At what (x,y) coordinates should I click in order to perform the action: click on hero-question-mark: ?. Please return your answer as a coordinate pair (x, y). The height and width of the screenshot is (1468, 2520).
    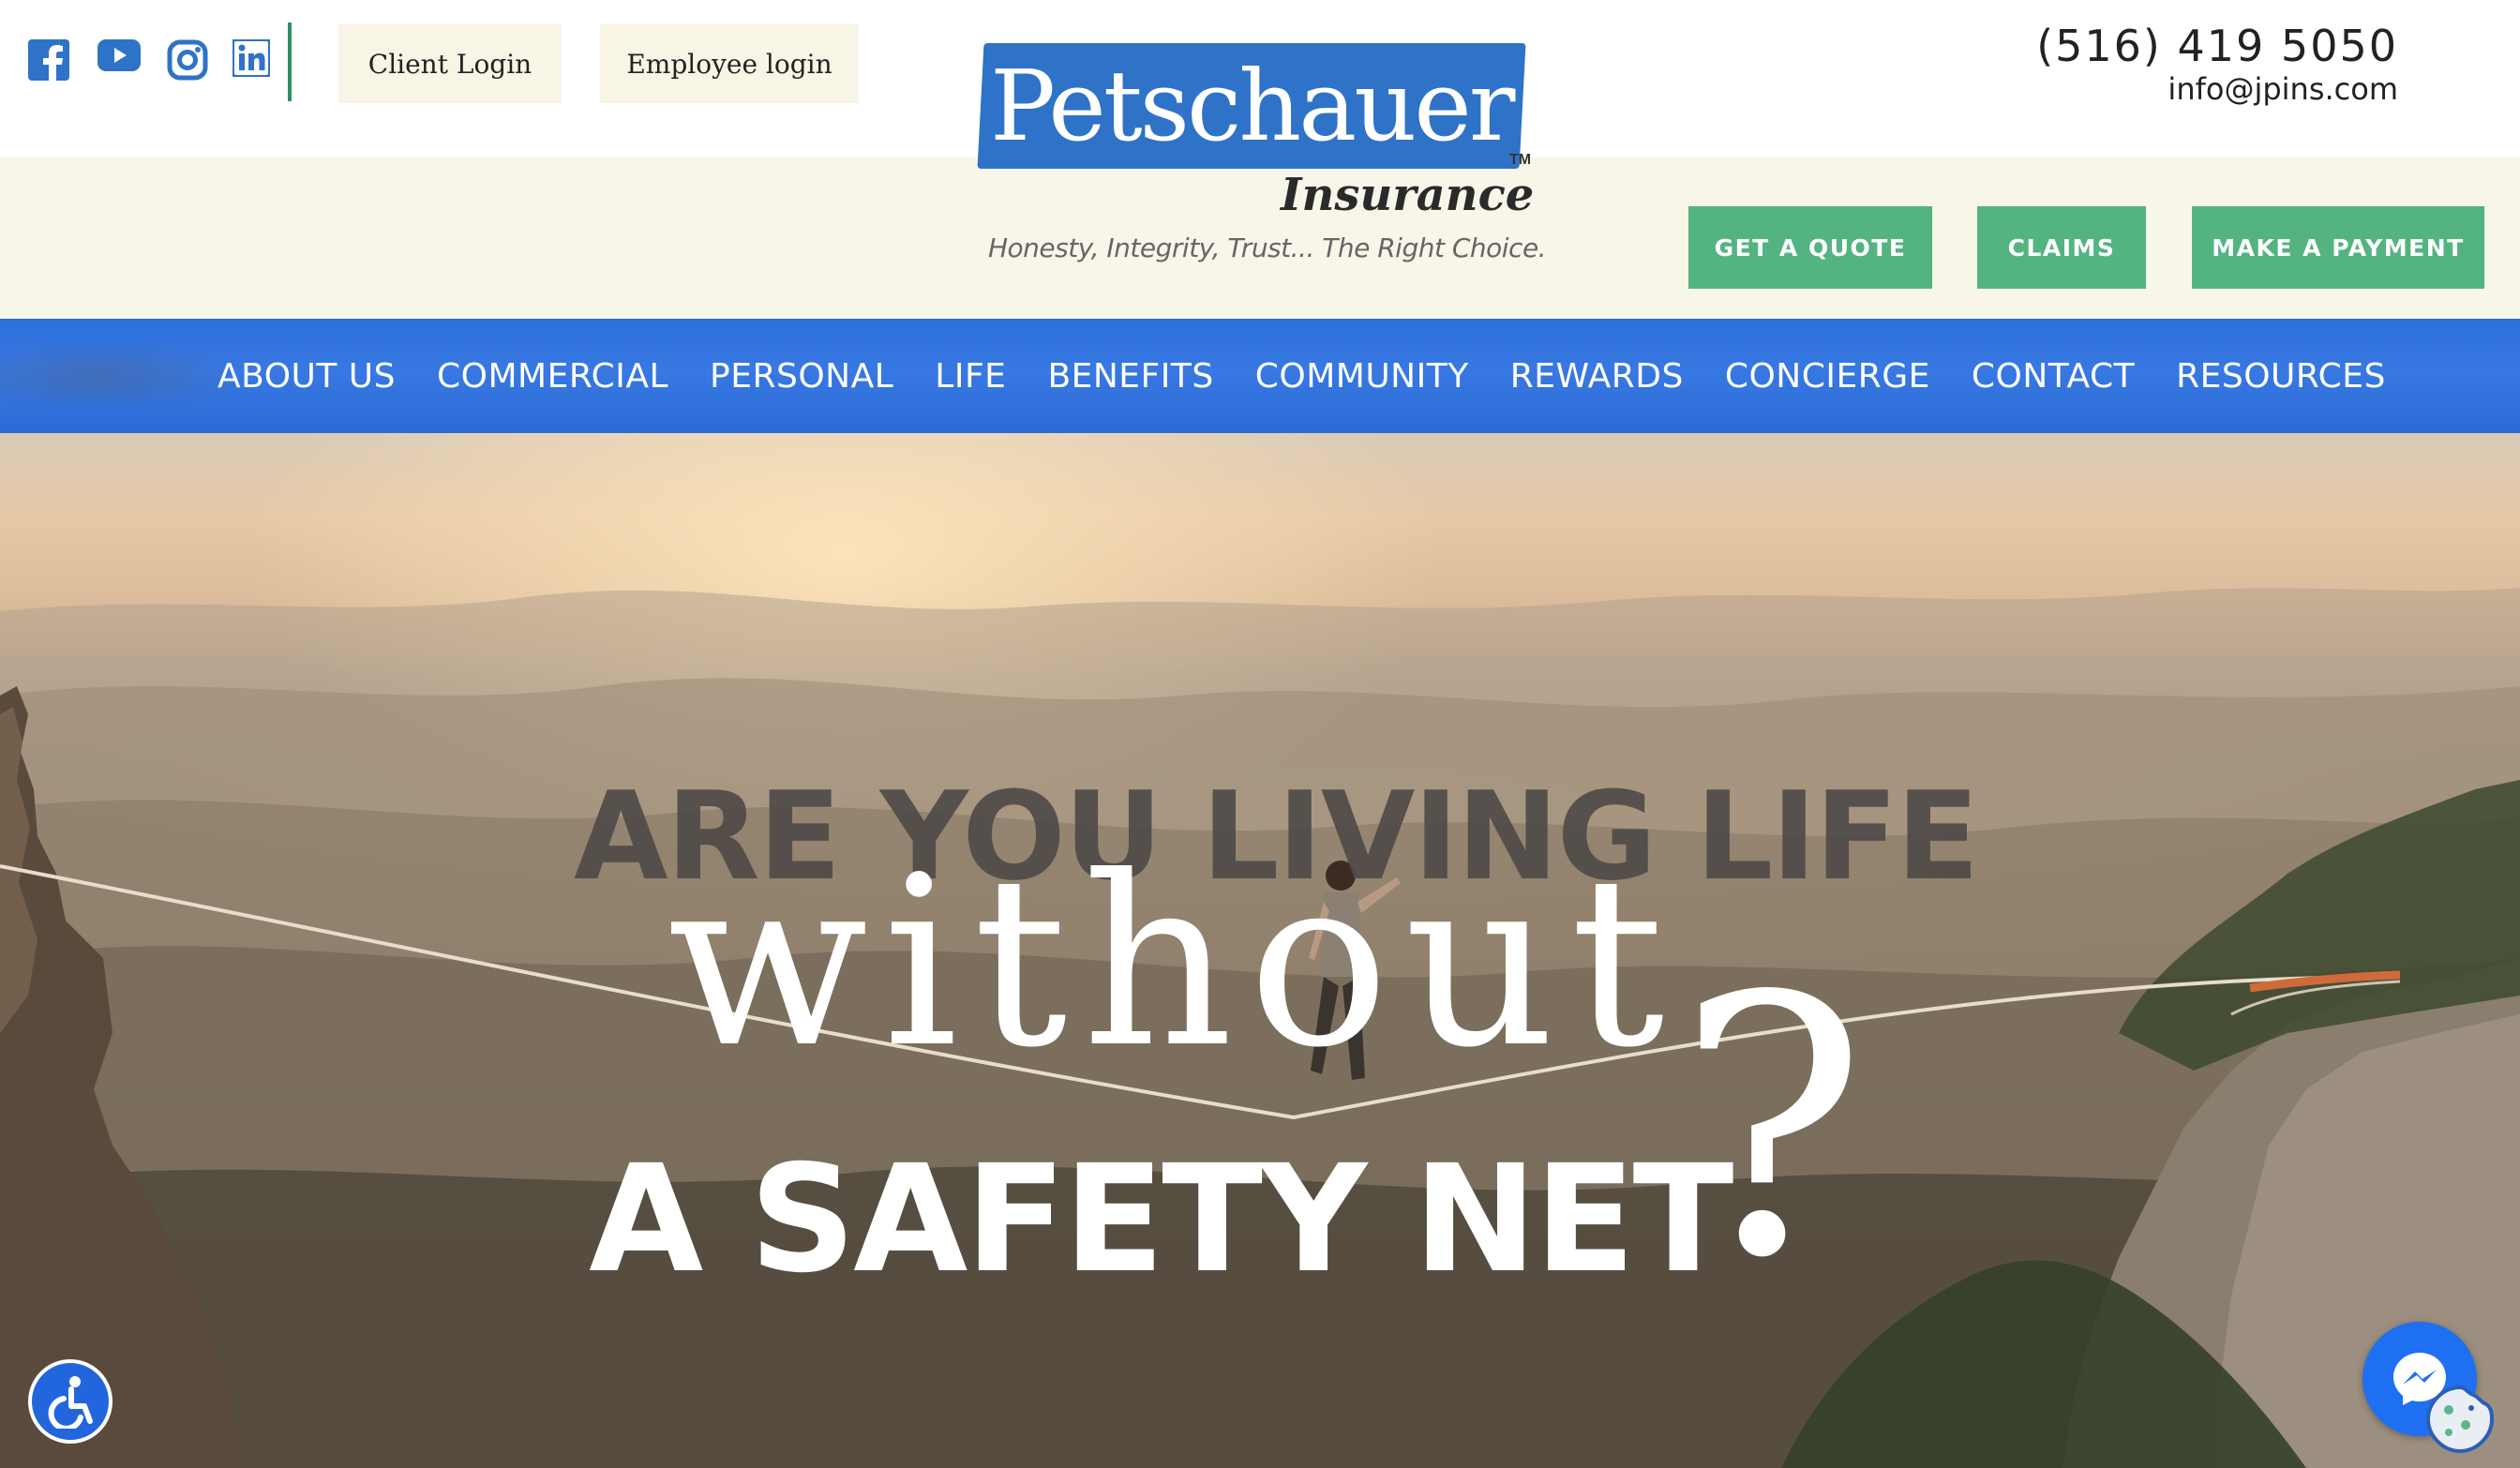
    Looking at the image, I should click on (1772, 1128).